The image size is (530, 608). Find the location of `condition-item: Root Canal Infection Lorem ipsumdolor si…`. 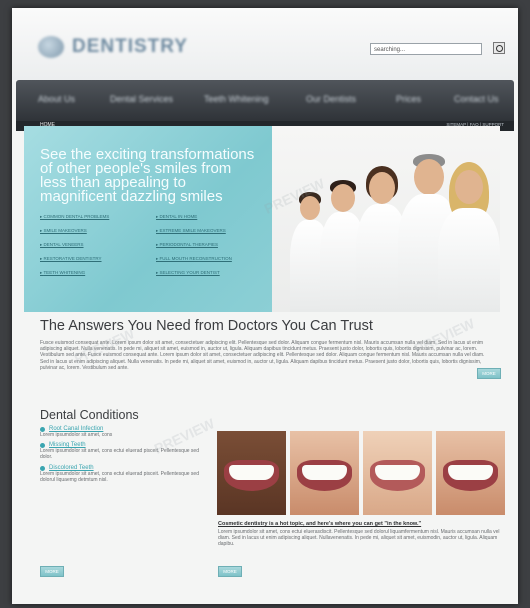

condition-item: Root Canal Infection Lorem ipsumdolor si… is located at coordinates (120, 432).